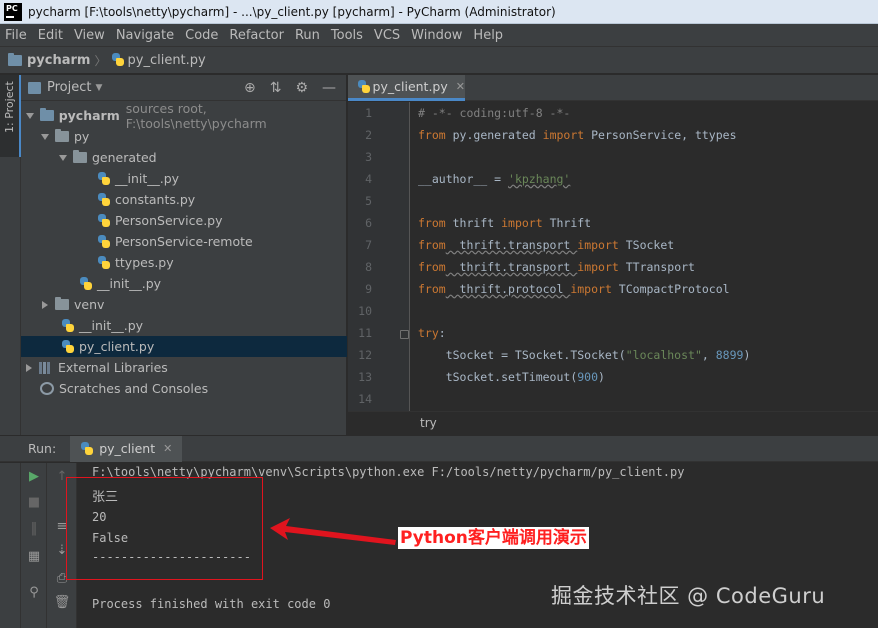  What do you see at coordinates (368, 179) in the screenshot?
I see `line-number: 4` at bounding box center [368, 179].